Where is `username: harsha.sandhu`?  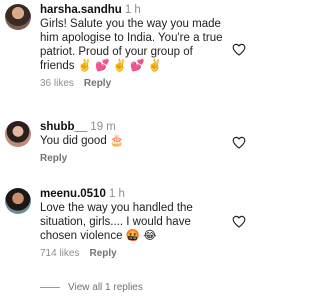
username: harsha.sandhu is located at coordinates (81, 10).